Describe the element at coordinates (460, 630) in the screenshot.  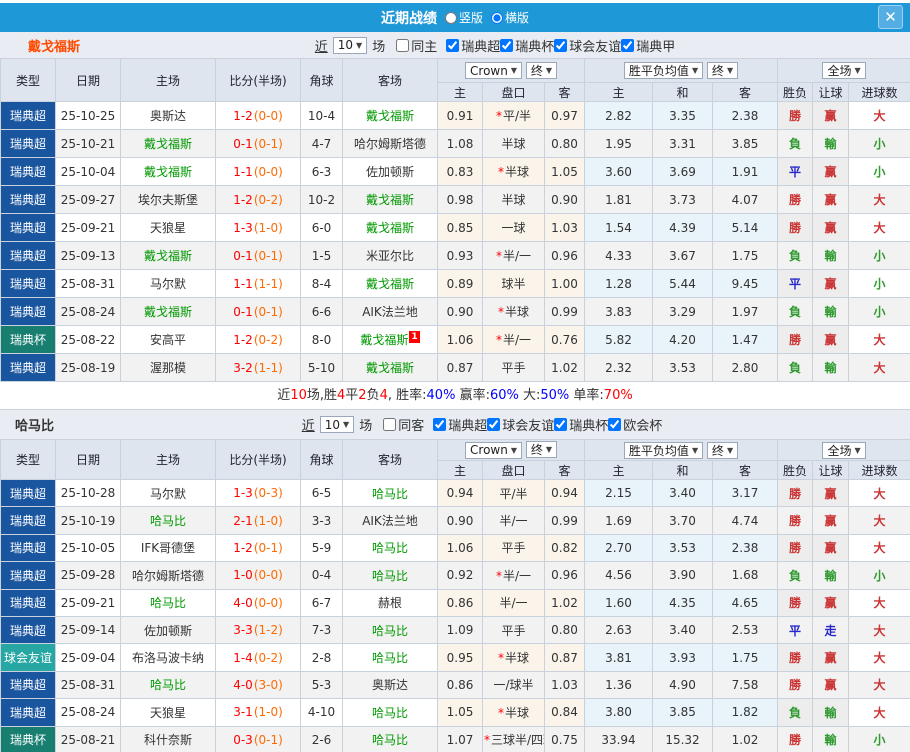
I see `home-odds: 1.09` at that location.